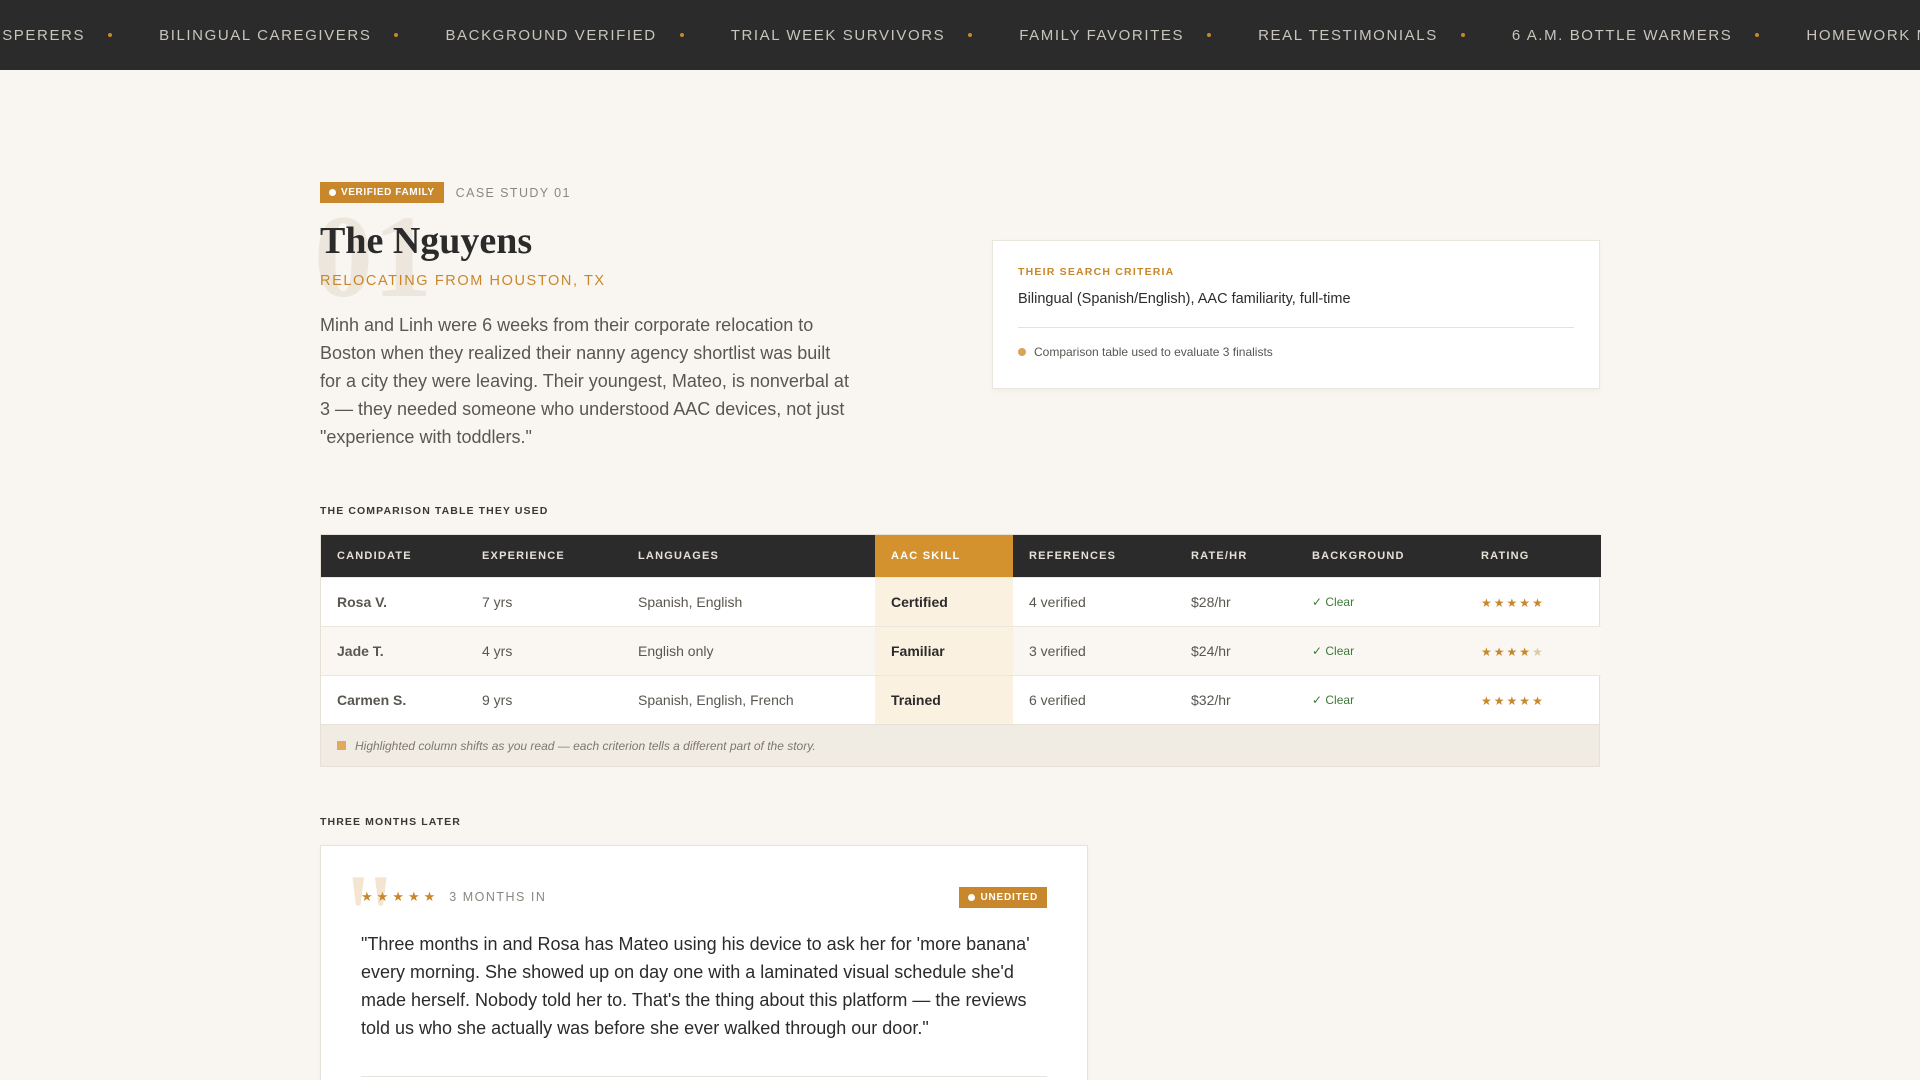 The height and width of the screenshot is (1080, 1920). I want to click on marquee-item: REAL TESTIMONIALS, so click(1385, 35).